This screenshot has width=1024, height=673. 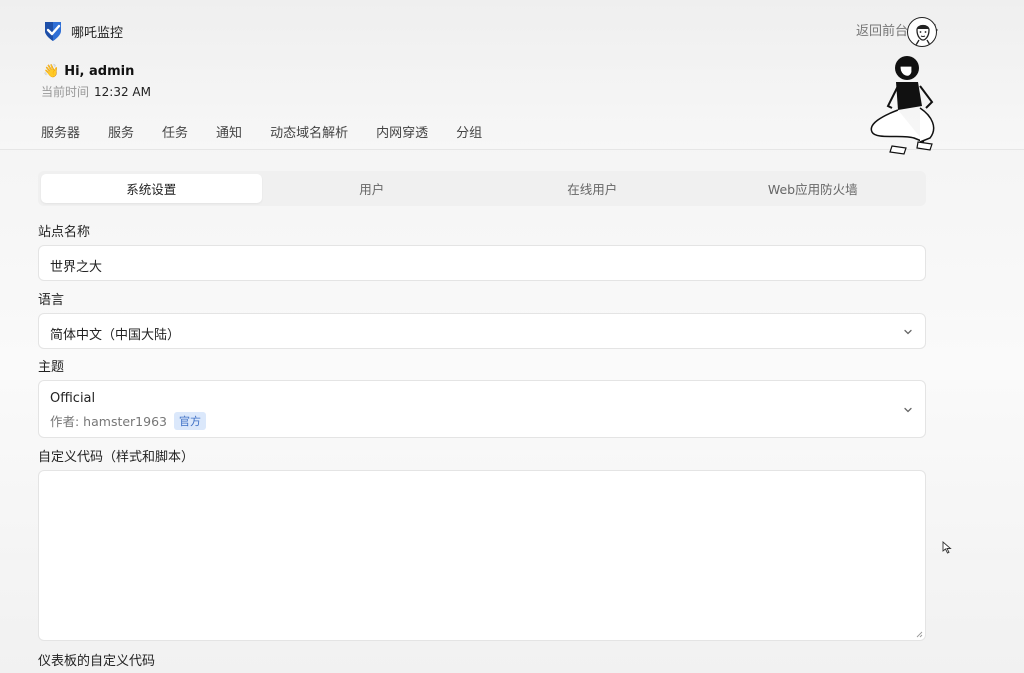 I want to click on language-value: 简体中文（中国大陆）, so click(x=115, y=335).